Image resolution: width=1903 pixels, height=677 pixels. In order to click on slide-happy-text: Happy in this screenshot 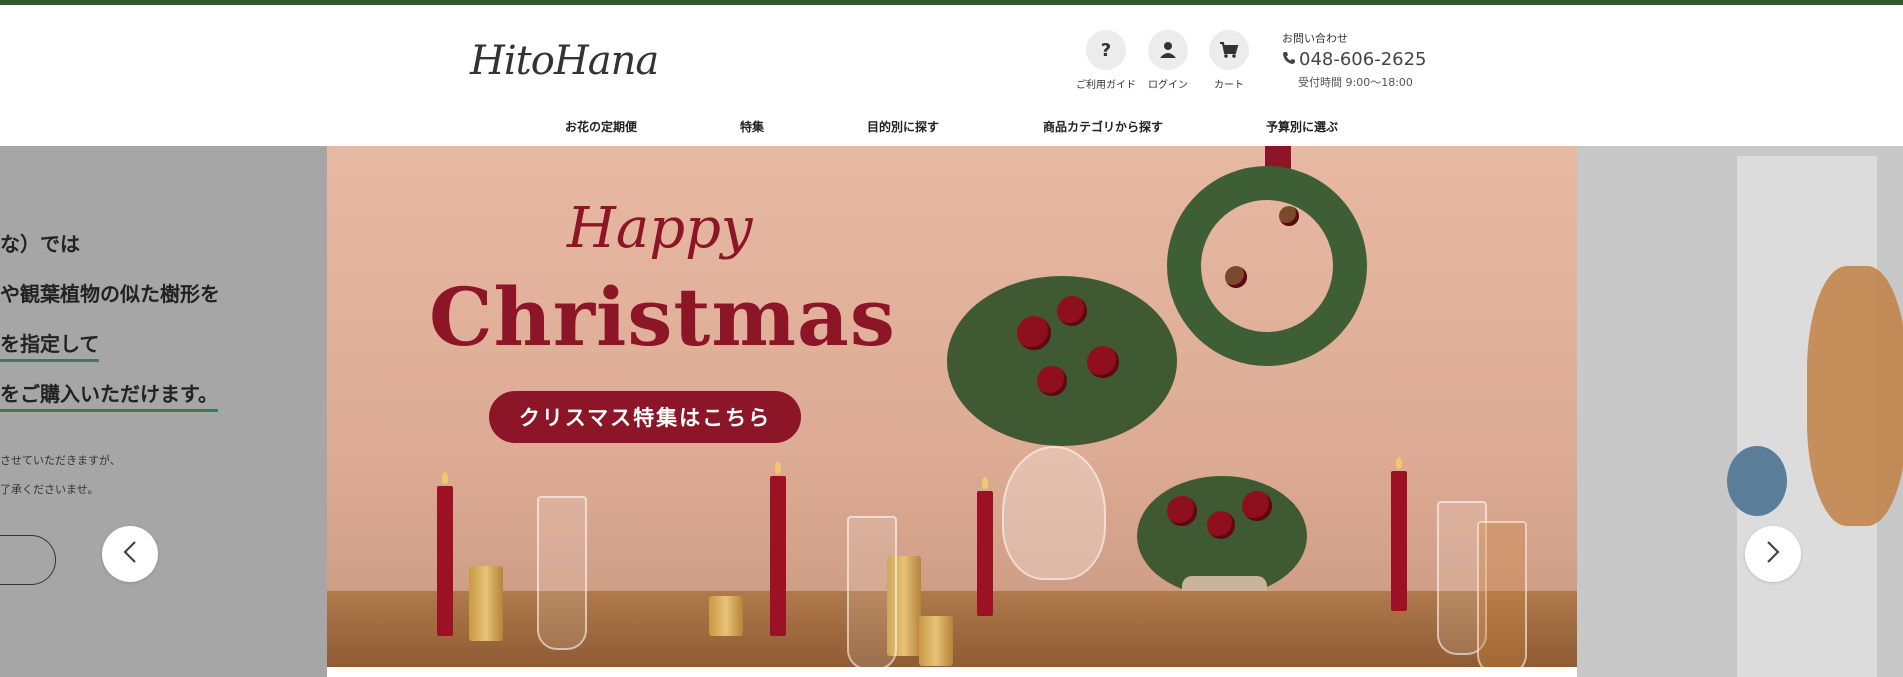, I will do `click(660, 228)`.